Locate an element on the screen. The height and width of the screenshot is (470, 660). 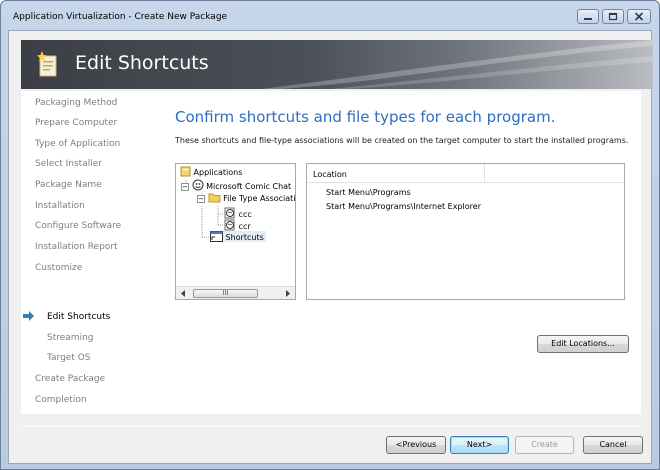
tree-node-file-type-associations: − File Type Associations is located at coordinates (246, 197).